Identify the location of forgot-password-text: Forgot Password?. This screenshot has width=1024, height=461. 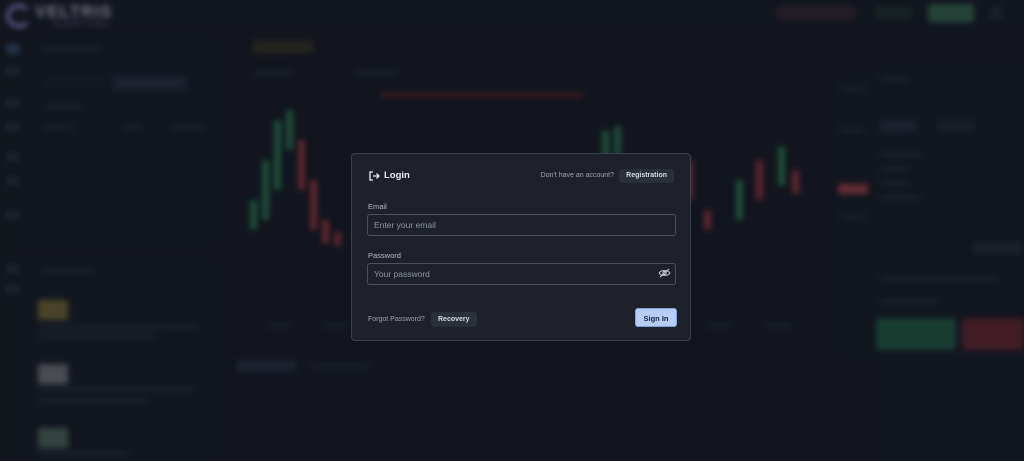
(396, 319).